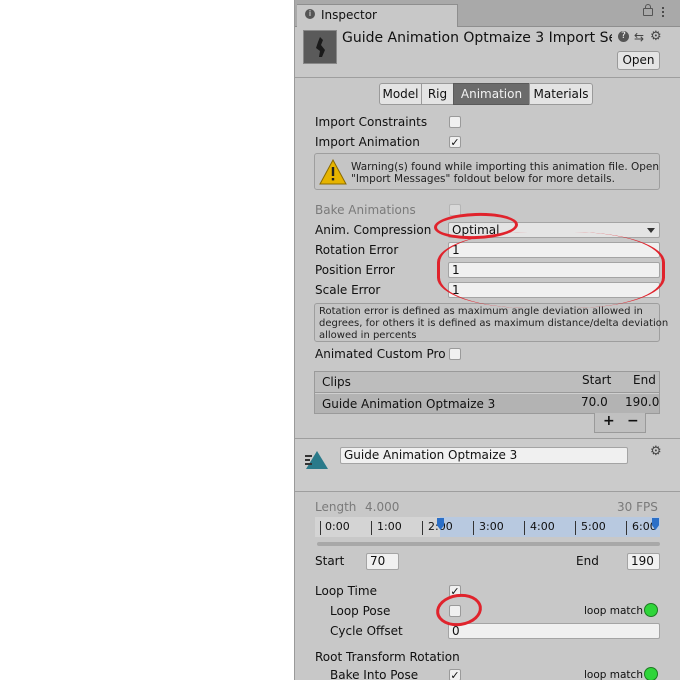  I want to click on import-animation-label: Import Animation, so click(367, 142).